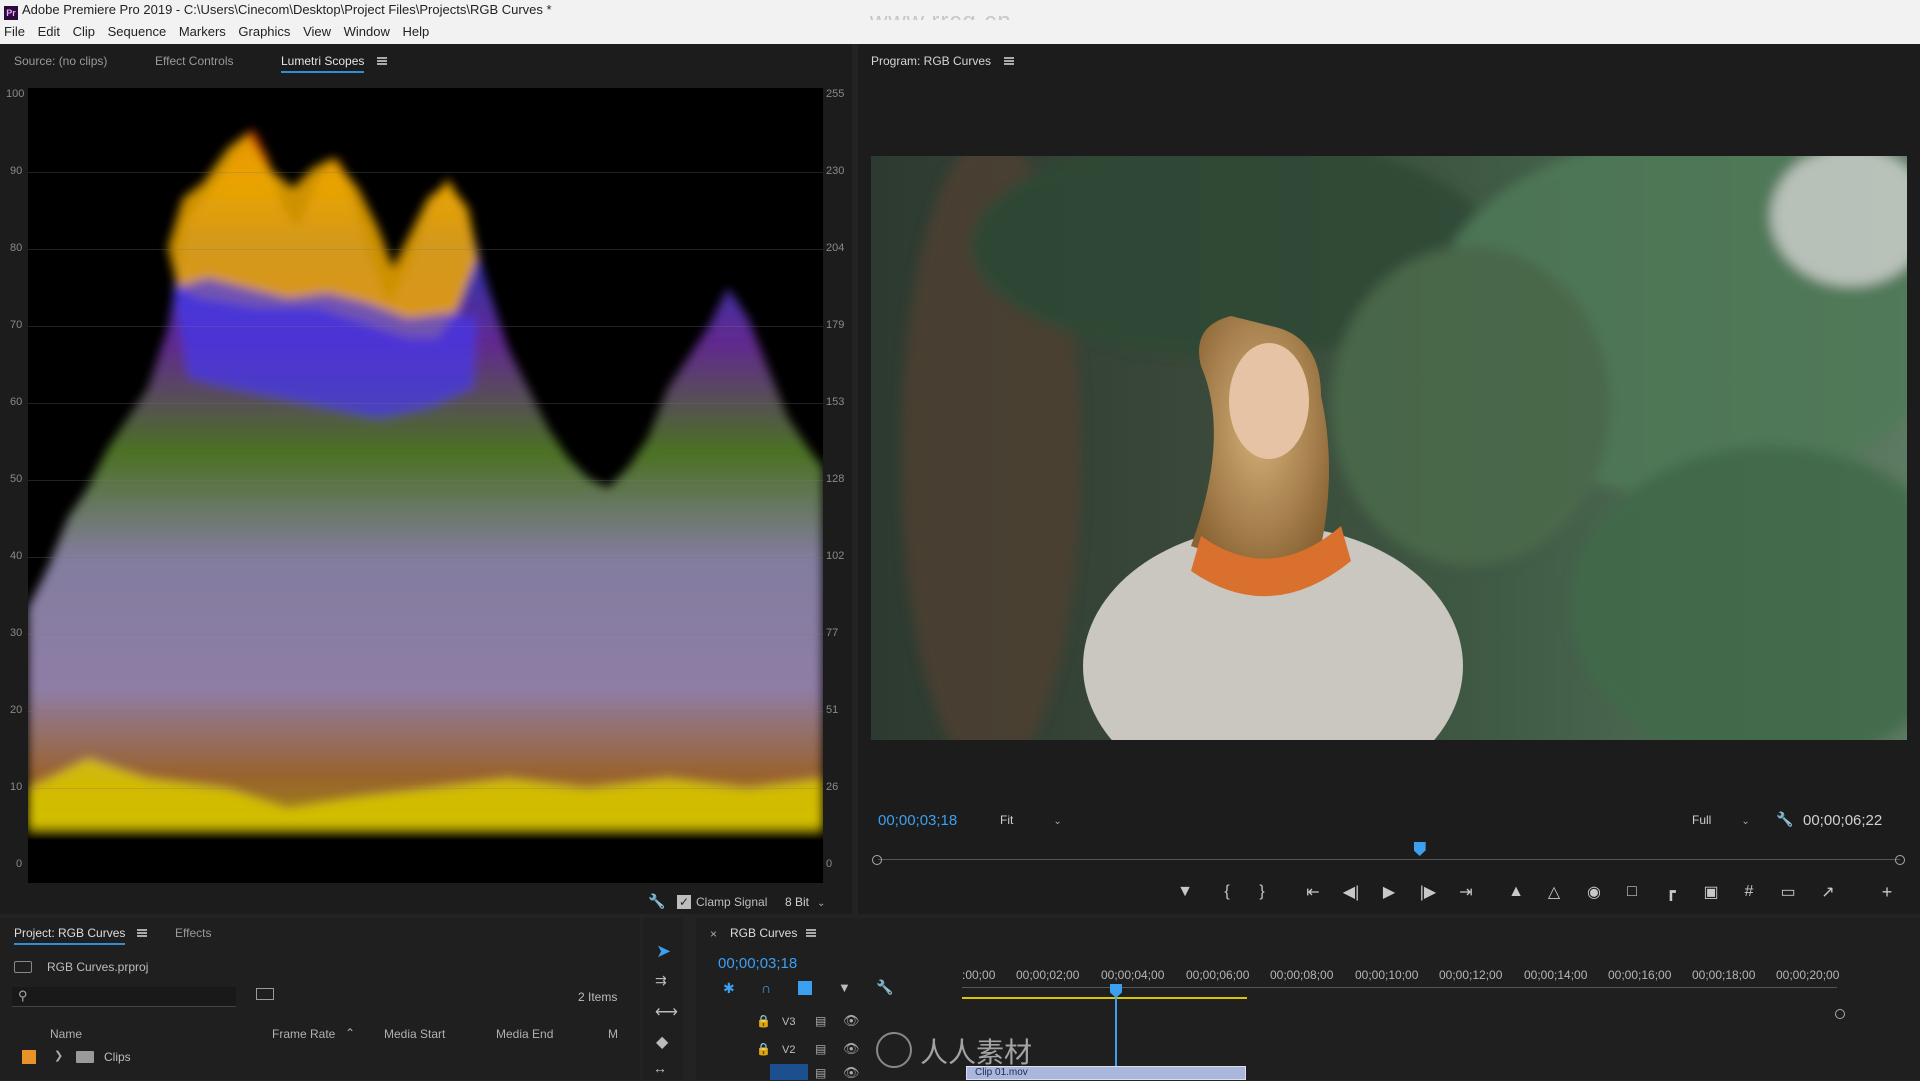 This screenshot has width=1920, height=1081. Describe the element at coordinates (656, 901) in the screenshot. I see `wrench-icon: 🔧` at that location.